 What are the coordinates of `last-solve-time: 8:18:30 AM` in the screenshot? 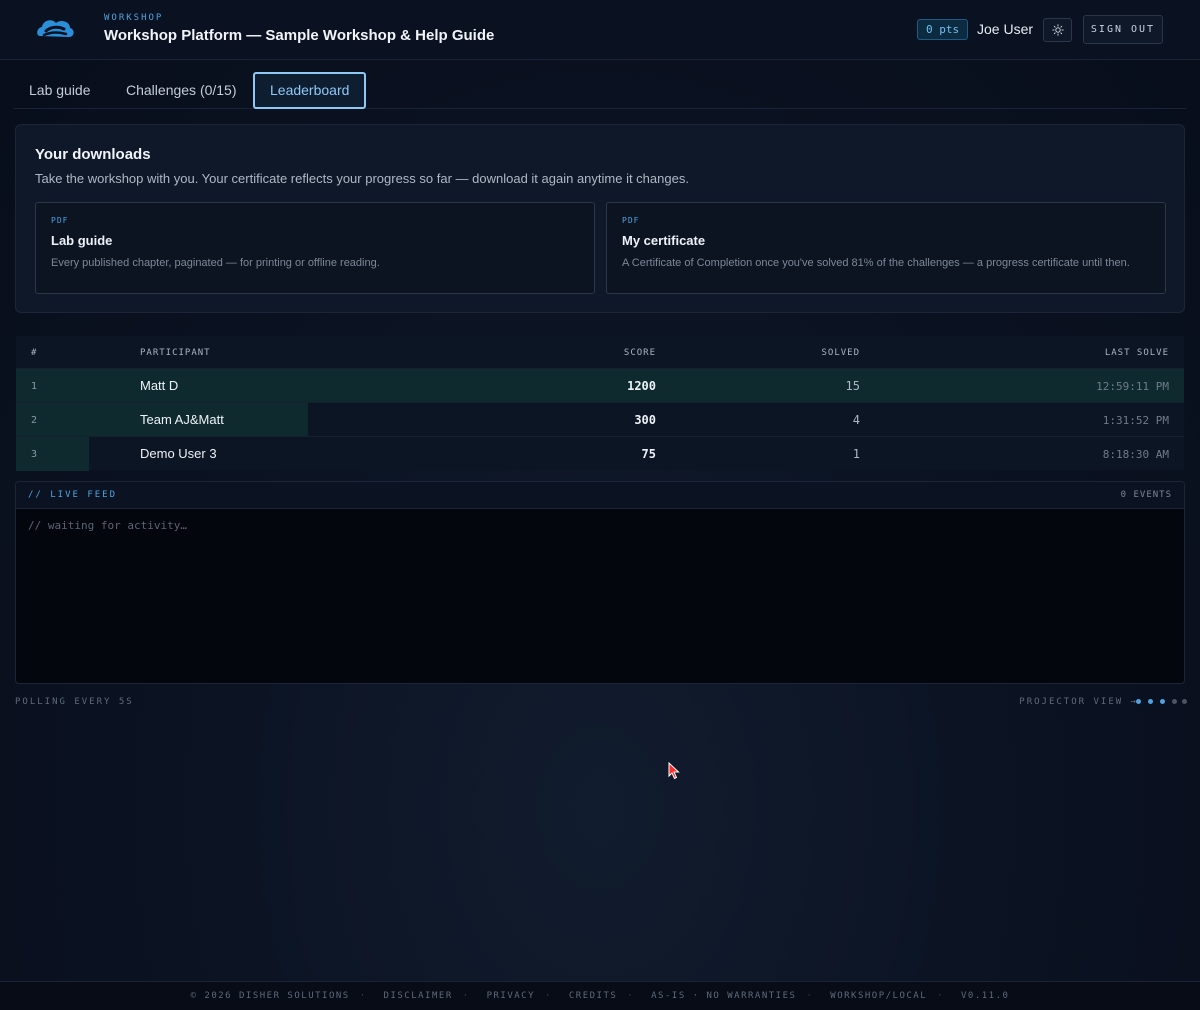 It's located at (1135, 454).